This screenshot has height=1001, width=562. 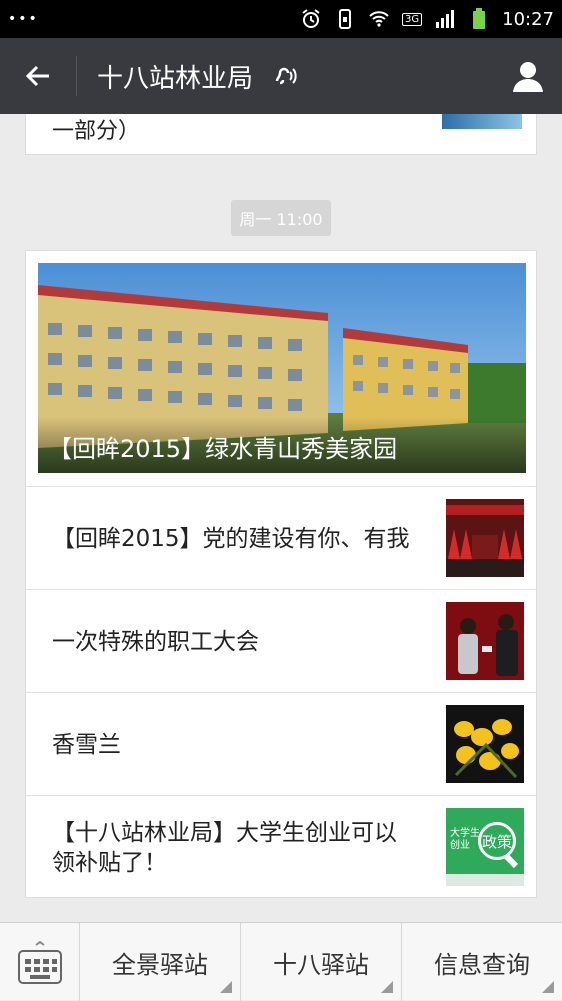 I want to click on policy-big-text: 政策, so click(x=497, y=841).